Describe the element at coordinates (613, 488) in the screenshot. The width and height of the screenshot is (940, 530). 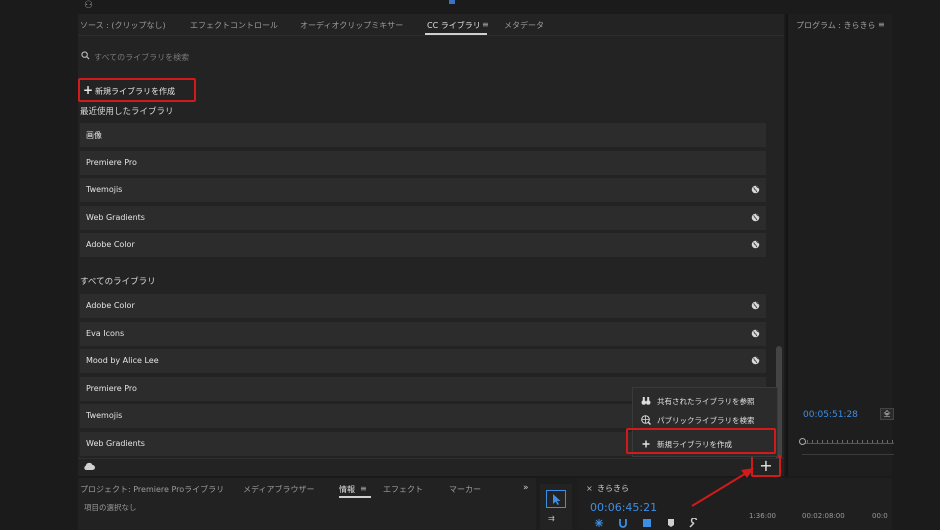
I see `sequence-title: きらきら` at that location.